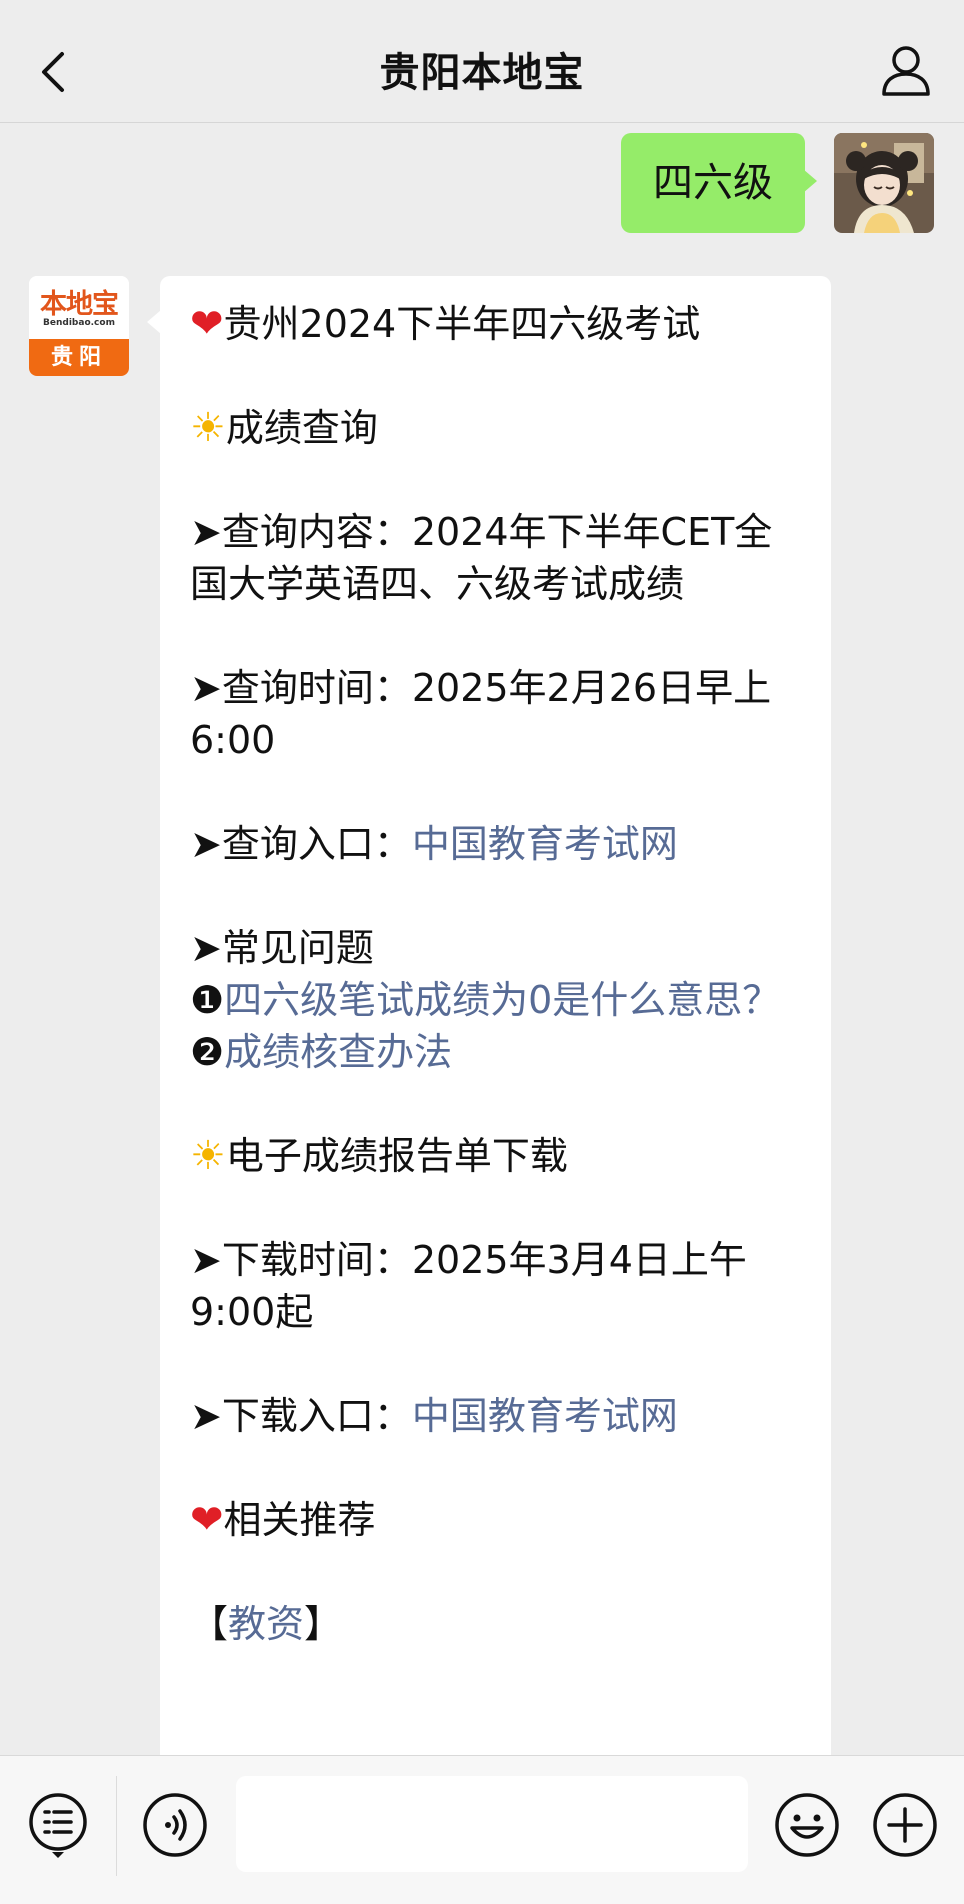  I want to click on input-toolbar, so click(482, 1829).